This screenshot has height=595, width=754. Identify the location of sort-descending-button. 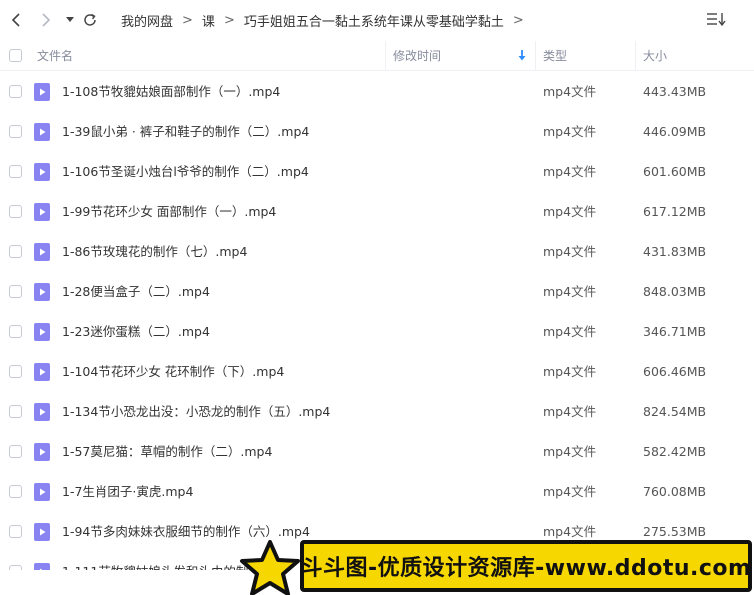
(522, 56).